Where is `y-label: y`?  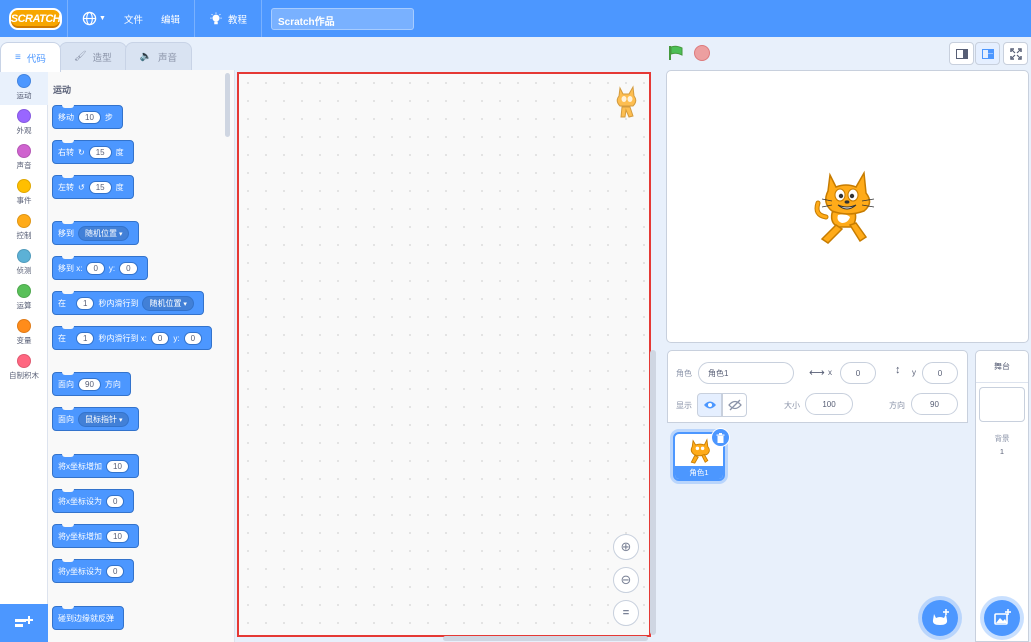
y-label: y is located at coordinates (914, 372).